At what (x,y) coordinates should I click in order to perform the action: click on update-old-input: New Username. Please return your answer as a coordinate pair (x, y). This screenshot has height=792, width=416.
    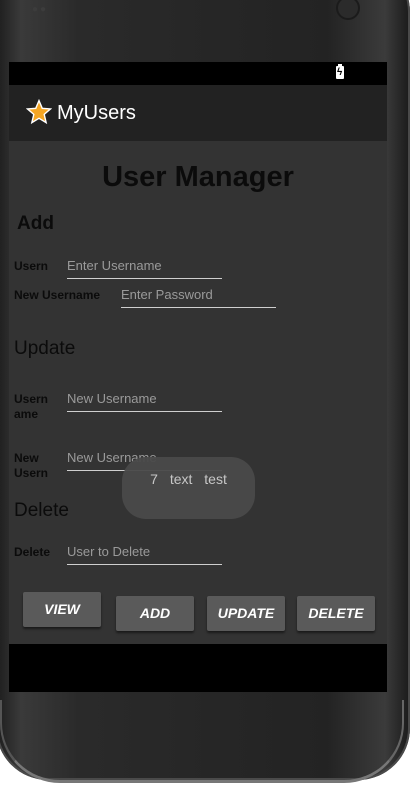
    Looking at the image, I should click on (144, 400).